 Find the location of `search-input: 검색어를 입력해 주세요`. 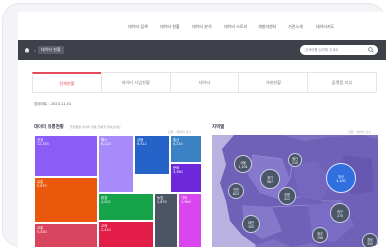

search-input: 검색어를 입력해 주세요 is located at coordinates (339, 50).